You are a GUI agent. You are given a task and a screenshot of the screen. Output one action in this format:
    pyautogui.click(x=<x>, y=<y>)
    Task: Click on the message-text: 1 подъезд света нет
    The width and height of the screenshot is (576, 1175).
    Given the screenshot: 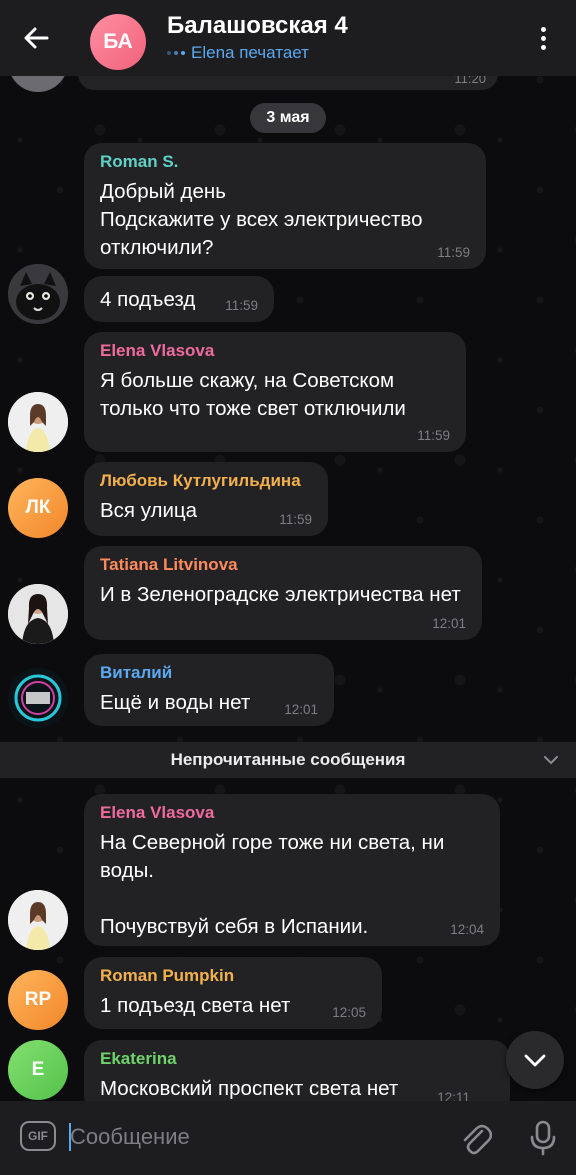 What is the action you would take?
    pyautogui.click(x=195, y=1005)
    